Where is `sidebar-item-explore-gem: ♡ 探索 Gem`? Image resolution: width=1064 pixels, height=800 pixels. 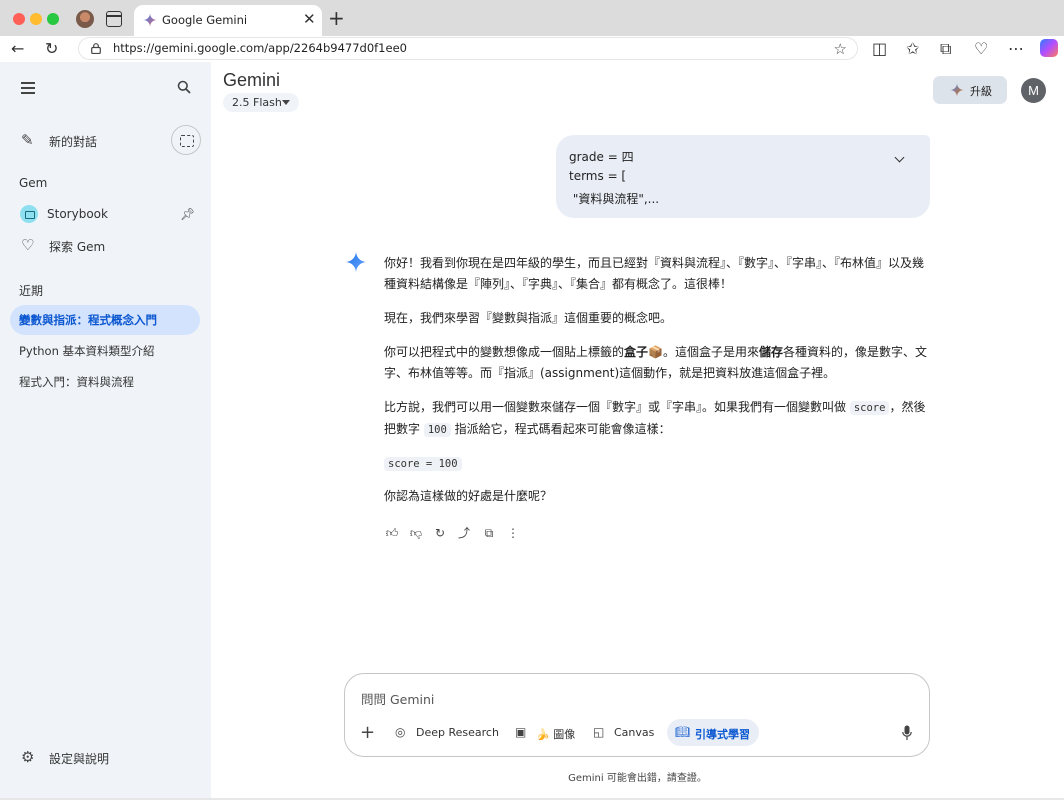
sidebar-item-explore-gem: ♡ 探索 Gem is located at coordinates (105, 246).